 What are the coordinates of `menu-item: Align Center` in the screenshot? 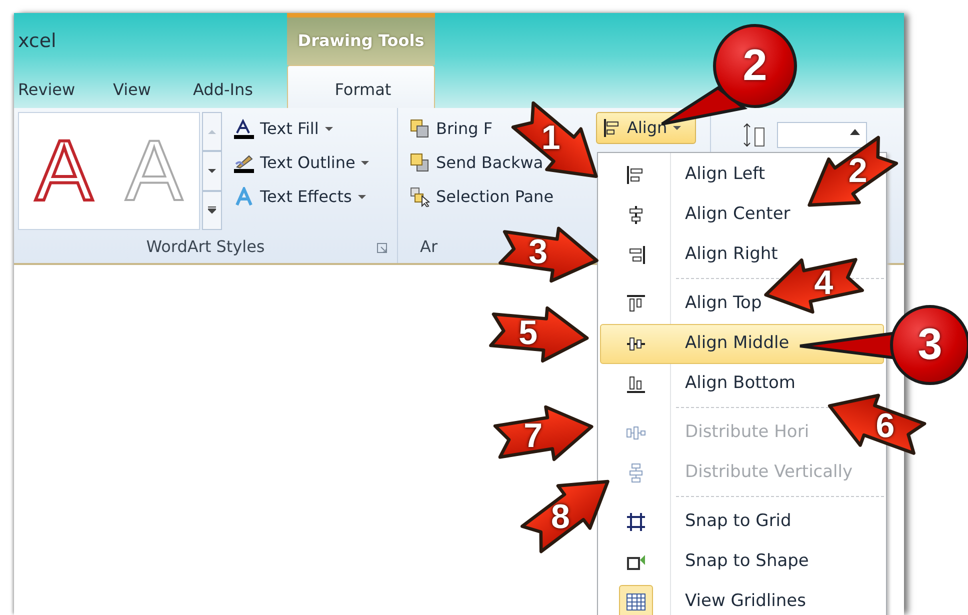 It's located at (698, 215).